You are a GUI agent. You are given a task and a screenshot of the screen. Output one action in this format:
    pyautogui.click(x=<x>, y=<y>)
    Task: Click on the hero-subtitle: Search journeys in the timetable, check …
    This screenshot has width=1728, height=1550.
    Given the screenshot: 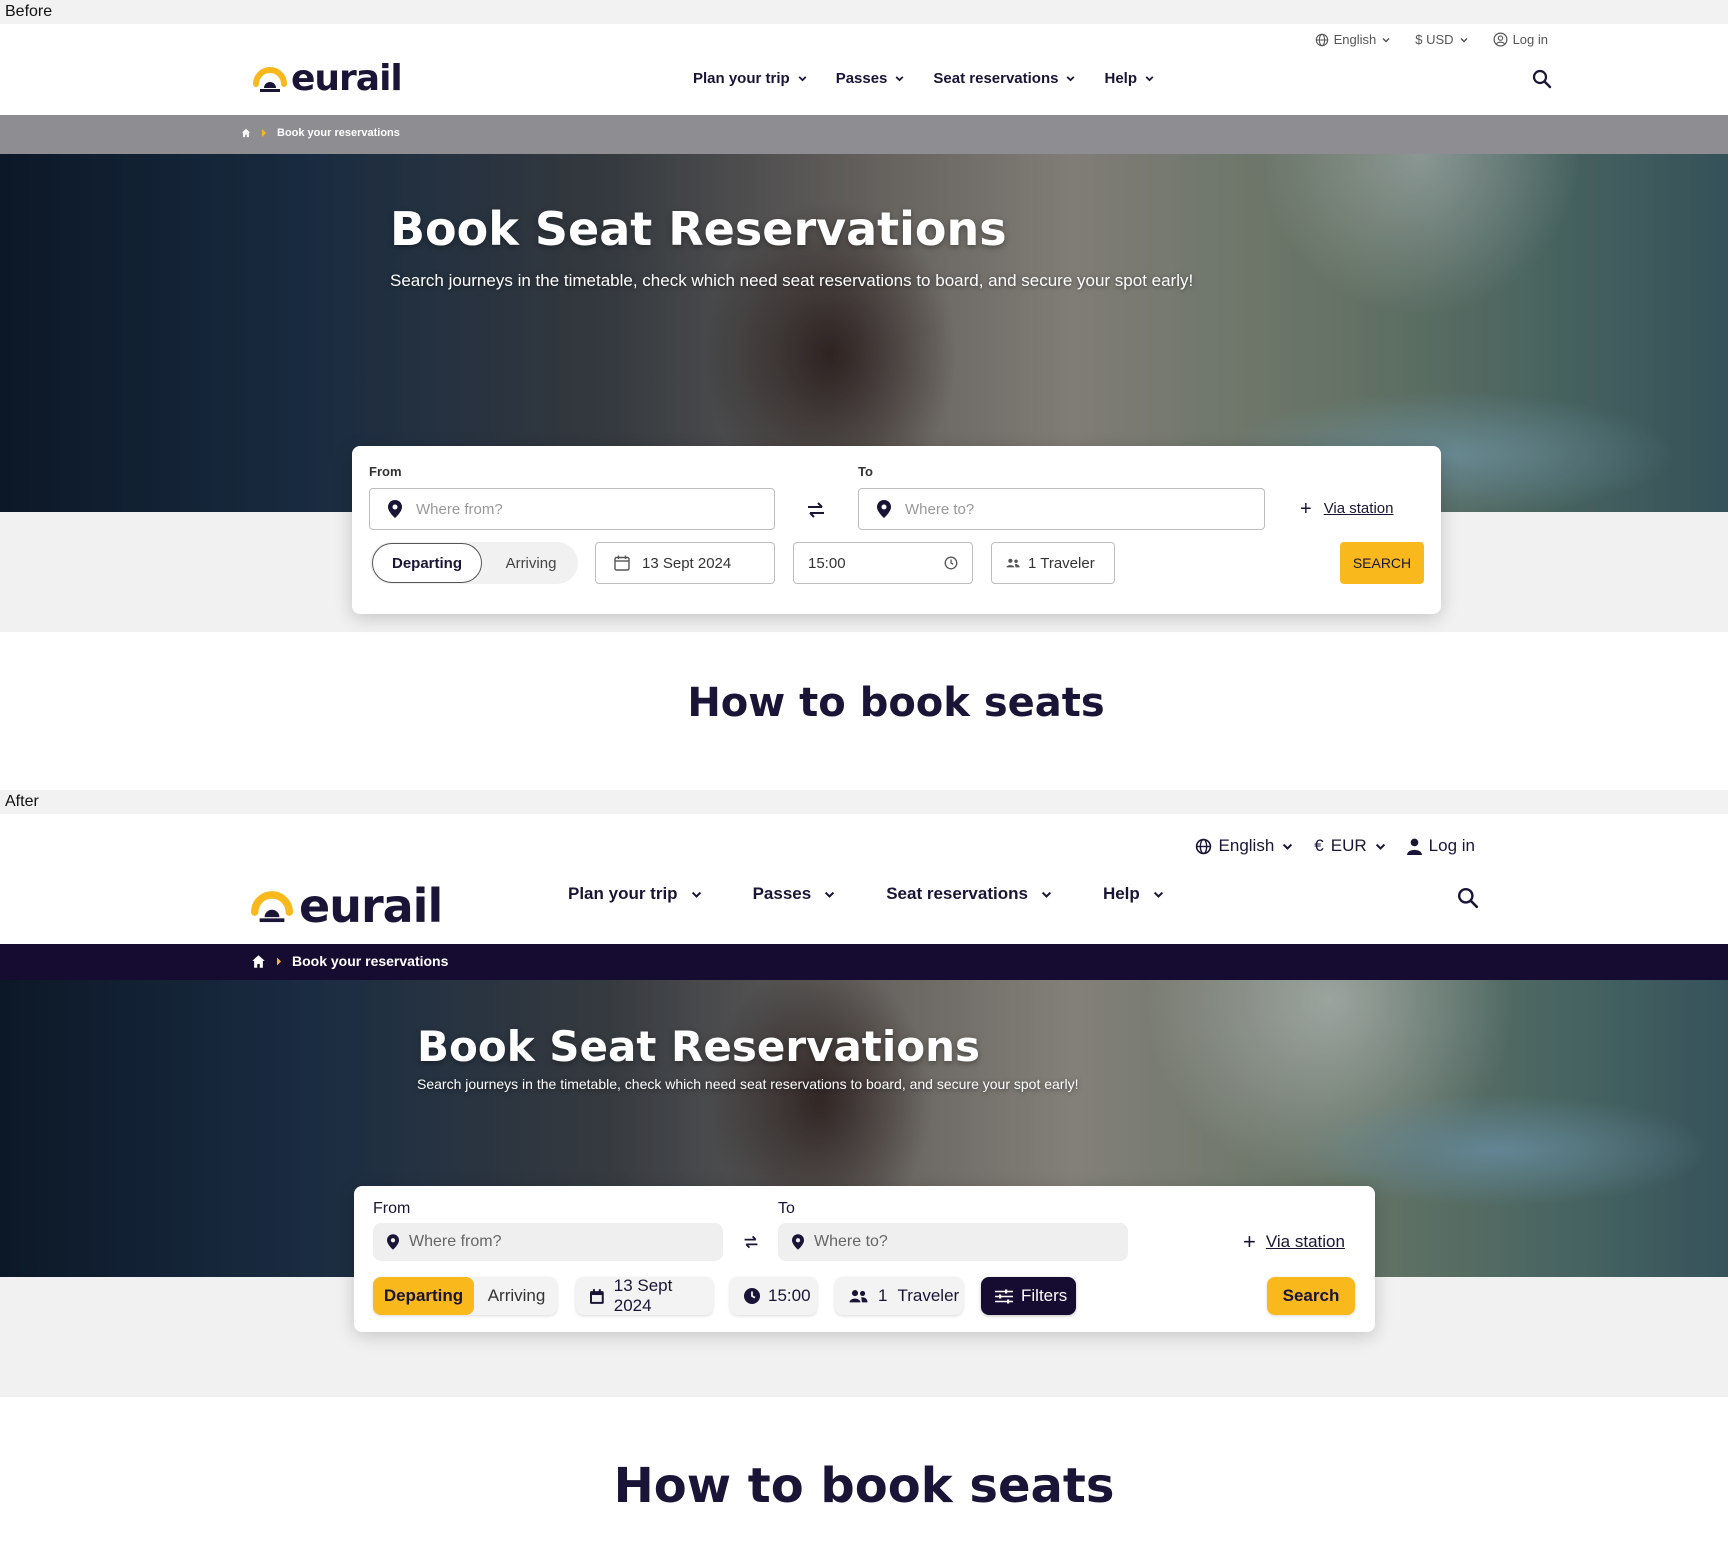 What is the action you would take?
    pyautogui.click(x=792, y=280)
    